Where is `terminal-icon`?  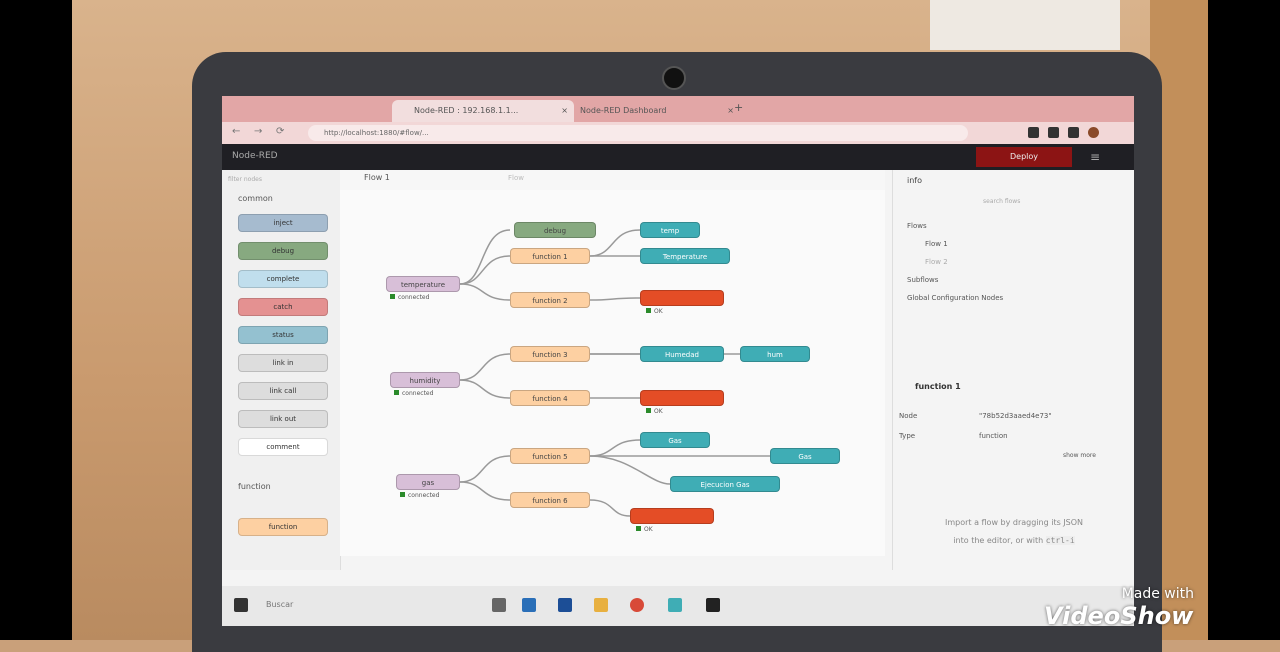
terminal-icon is located at coordinates (713, 605).